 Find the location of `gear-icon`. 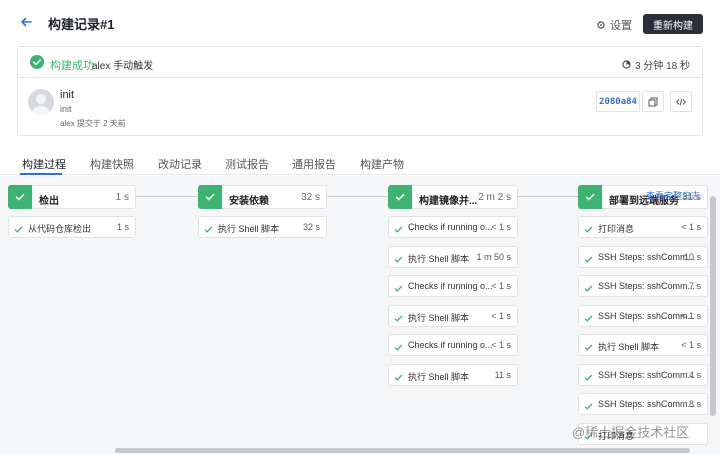

gear-icon is located at coordinates (601, 25).